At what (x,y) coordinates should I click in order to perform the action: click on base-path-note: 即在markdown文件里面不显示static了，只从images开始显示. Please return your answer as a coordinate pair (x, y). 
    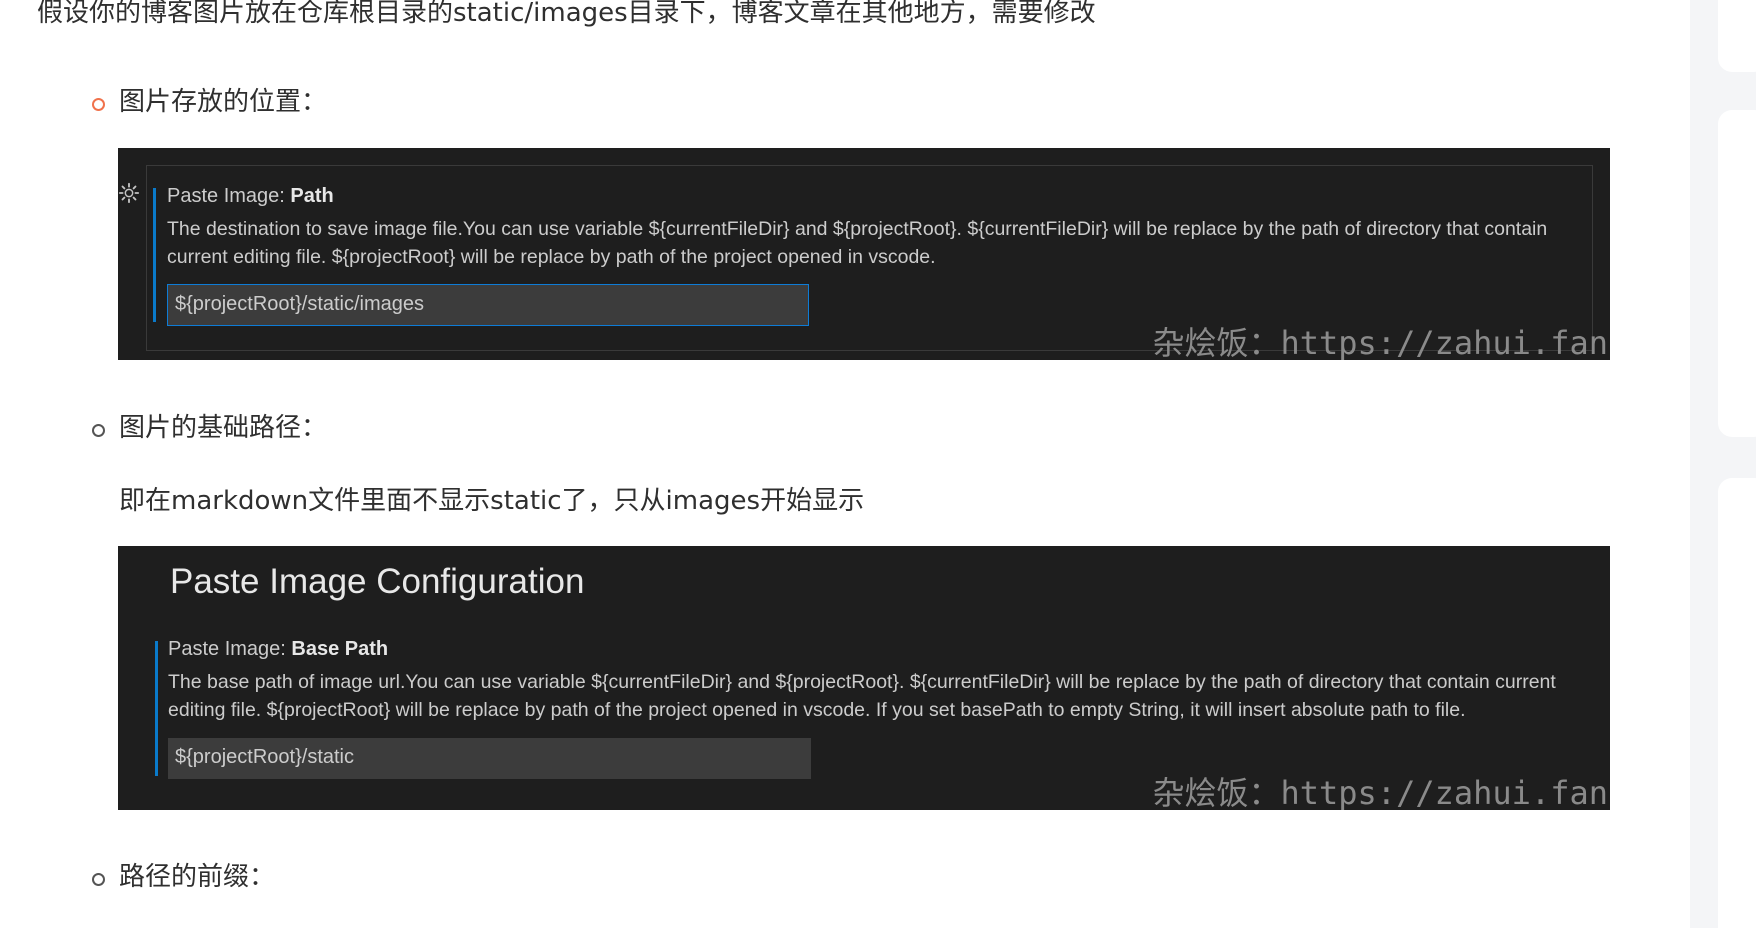
    Looking at the image, I should click on (492, 501).